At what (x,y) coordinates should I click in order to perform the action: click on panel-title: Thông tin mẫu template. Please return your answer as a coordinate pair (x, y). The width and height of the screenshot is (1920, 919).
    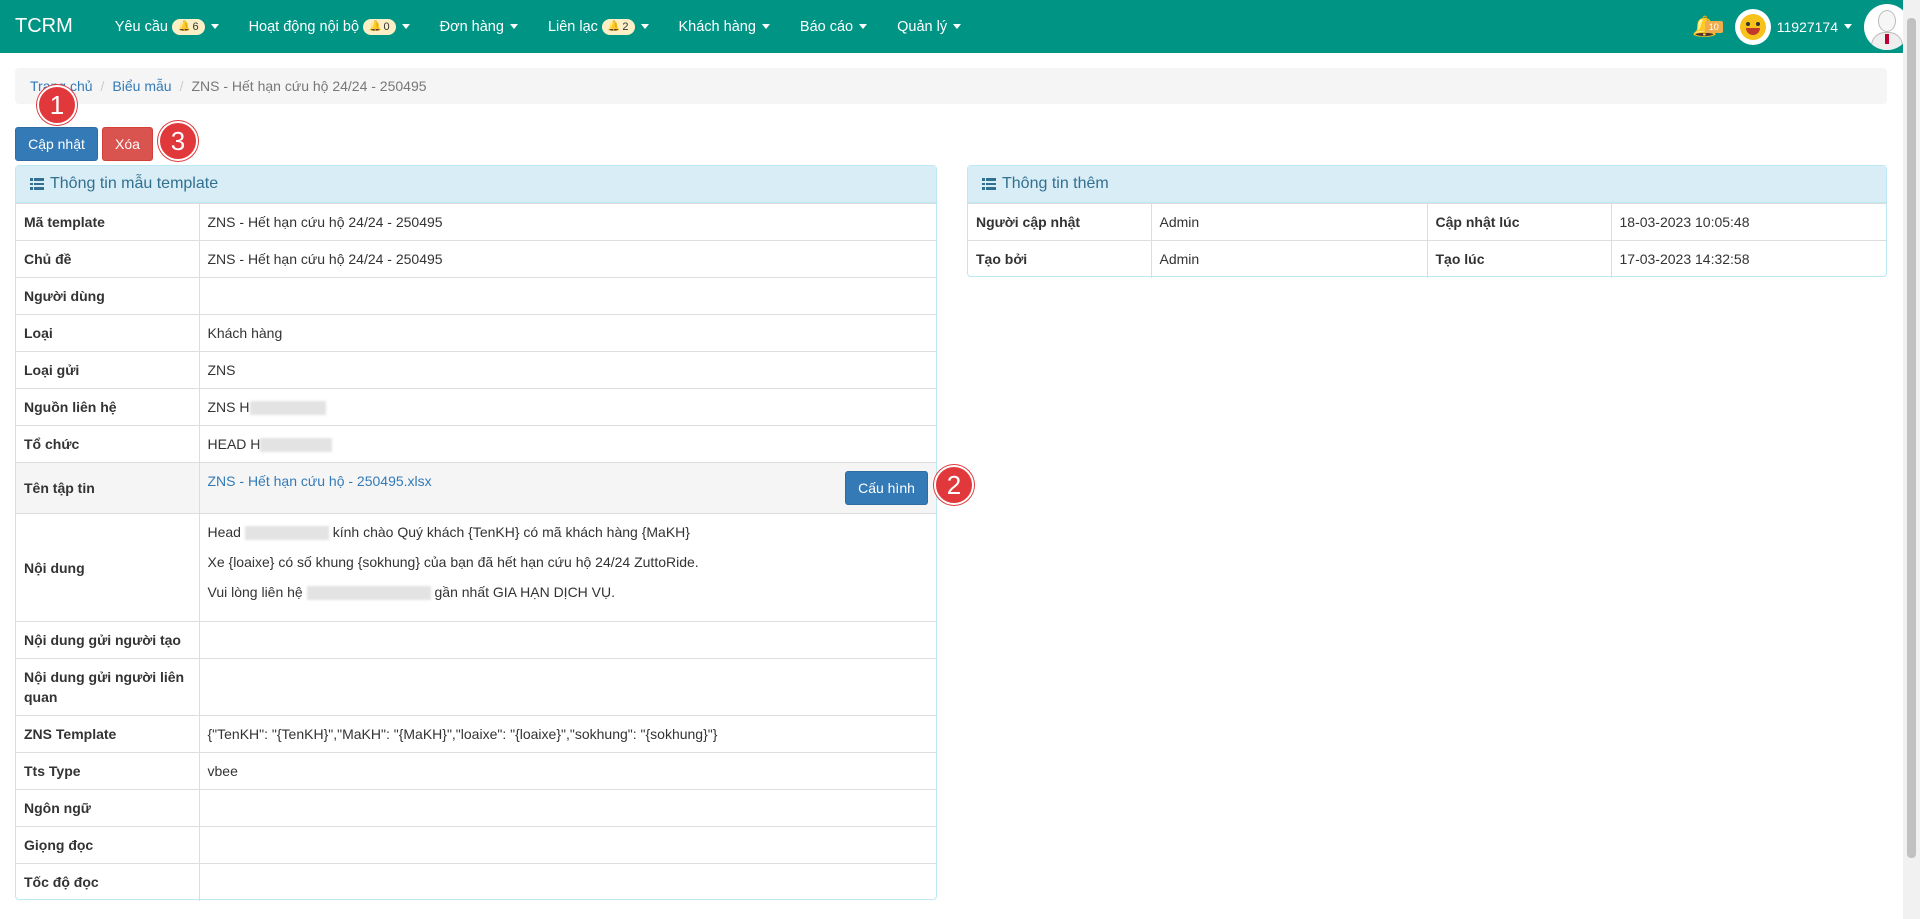
    Looking at the image, I should click on (134, 183).